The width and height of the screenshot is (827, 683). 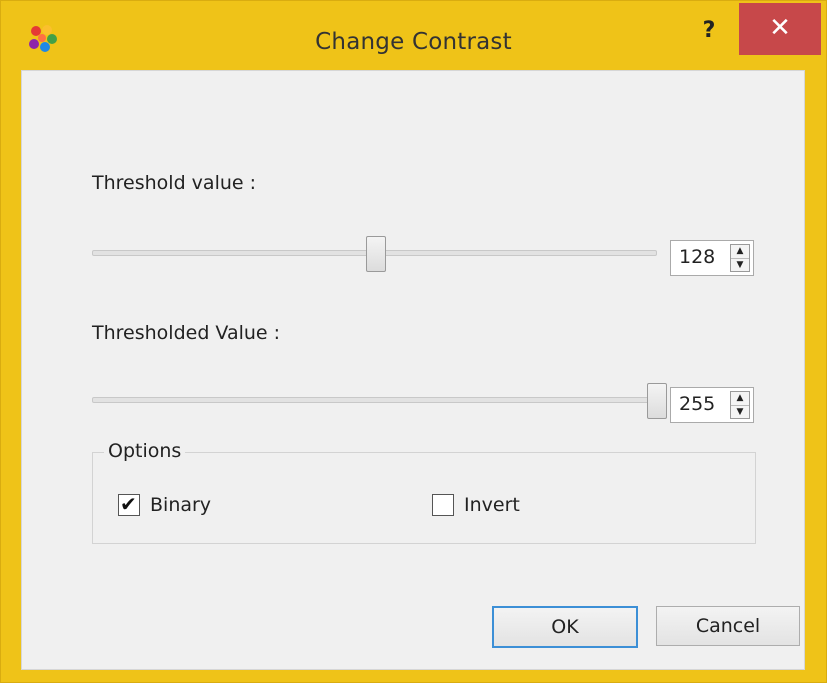 What do you see at coordinates (728, 626) in the screenshot?
I see `cancel-button: Cancel` at bounding box center [728, 626].